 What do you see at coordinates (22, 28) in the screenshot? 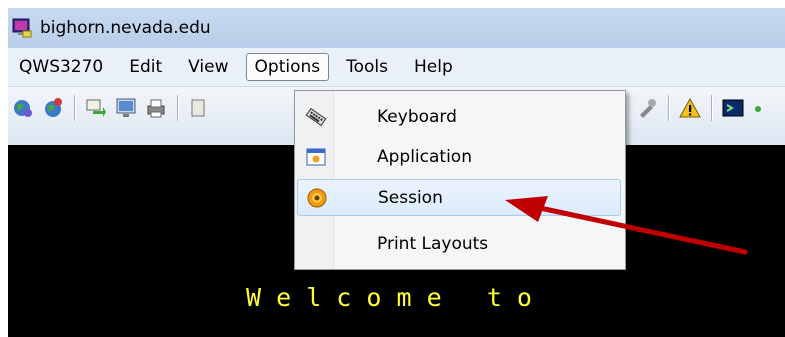
I see `app-monitor-icon` at bounding box center [22, 28].